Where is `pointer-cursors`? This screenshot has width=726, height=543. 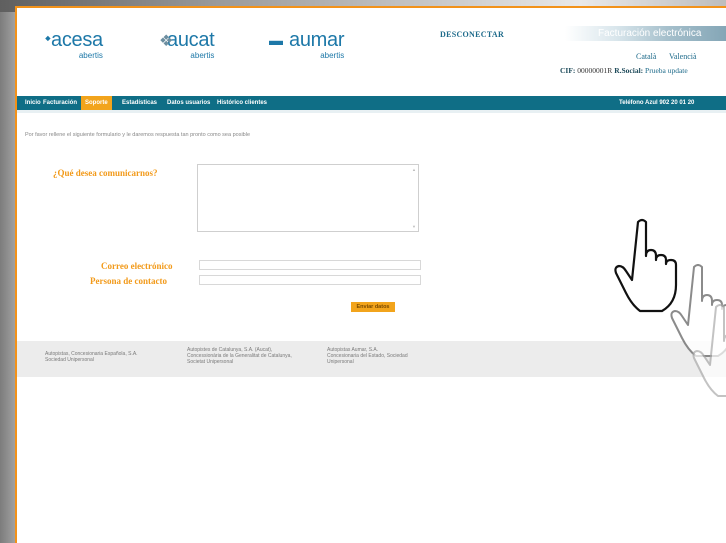
pointer-cursors is located at coordinates (670, 307).